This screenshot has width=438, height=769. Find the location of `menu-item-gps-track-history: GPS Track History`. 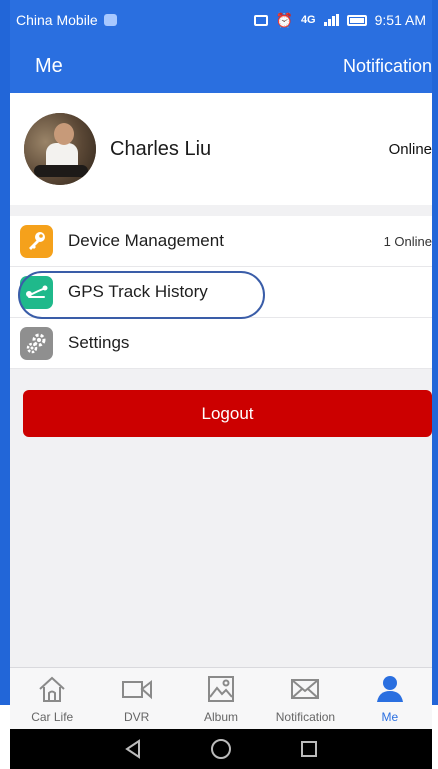

menu-item-gps-track-history: GPS Track History is located at coordinates (221, 293).